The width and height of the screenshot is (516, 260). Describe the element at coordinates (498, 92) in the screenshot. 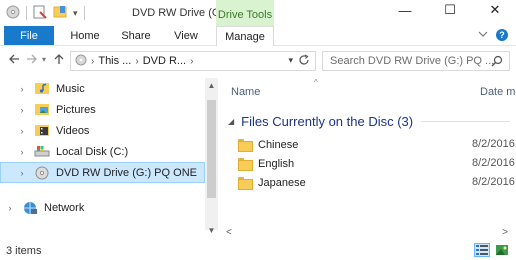

I see `column-header-date: Date mod` at that location.